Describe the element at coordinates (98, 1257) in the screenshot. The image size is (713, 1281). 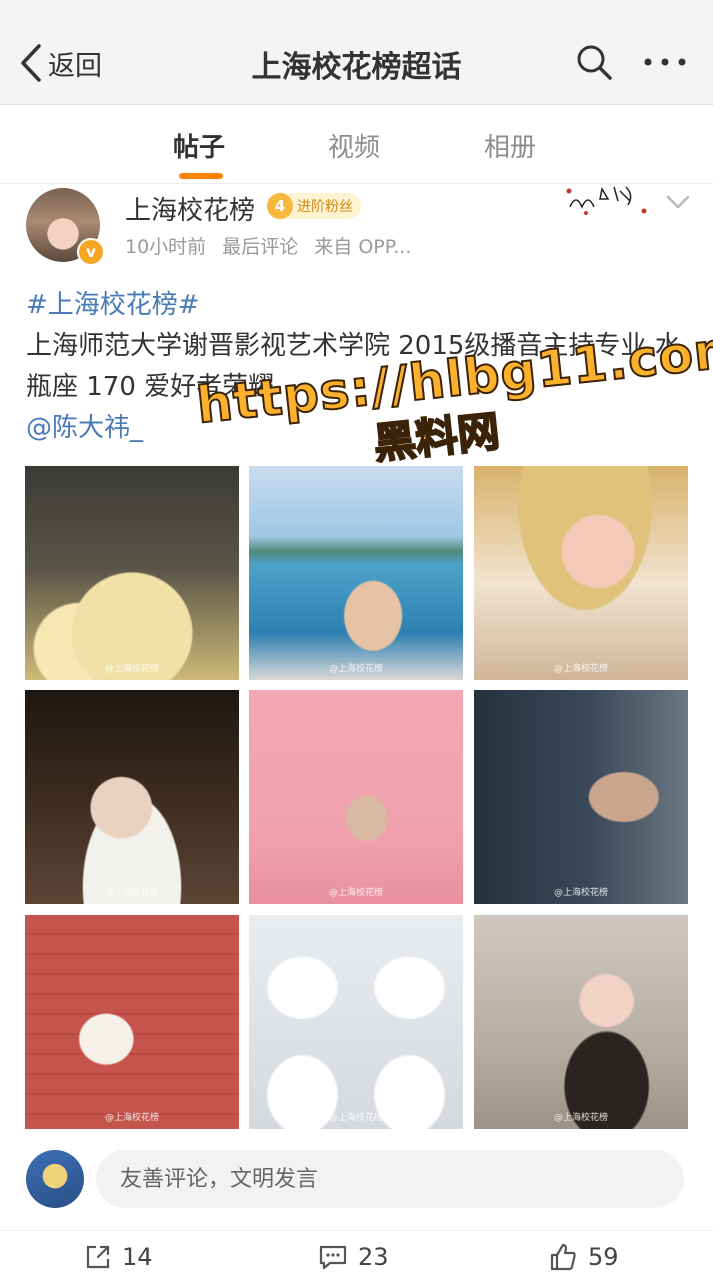
I see `share-icon` at that location.